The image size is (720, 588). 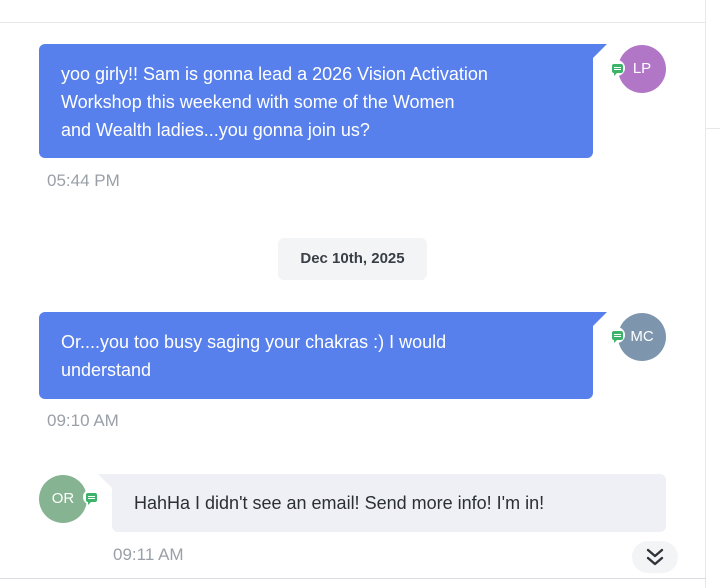 I want to click on avatar-initials: OR, so click(x=63, y=498).